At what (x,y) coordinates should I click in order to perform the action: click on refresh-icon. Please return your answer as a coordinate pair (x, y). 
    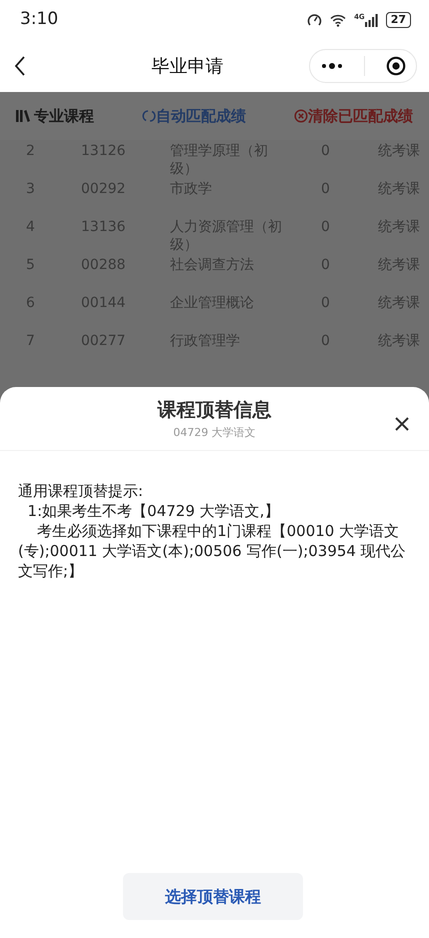
    Looking at the image, I should click on (149, 116).